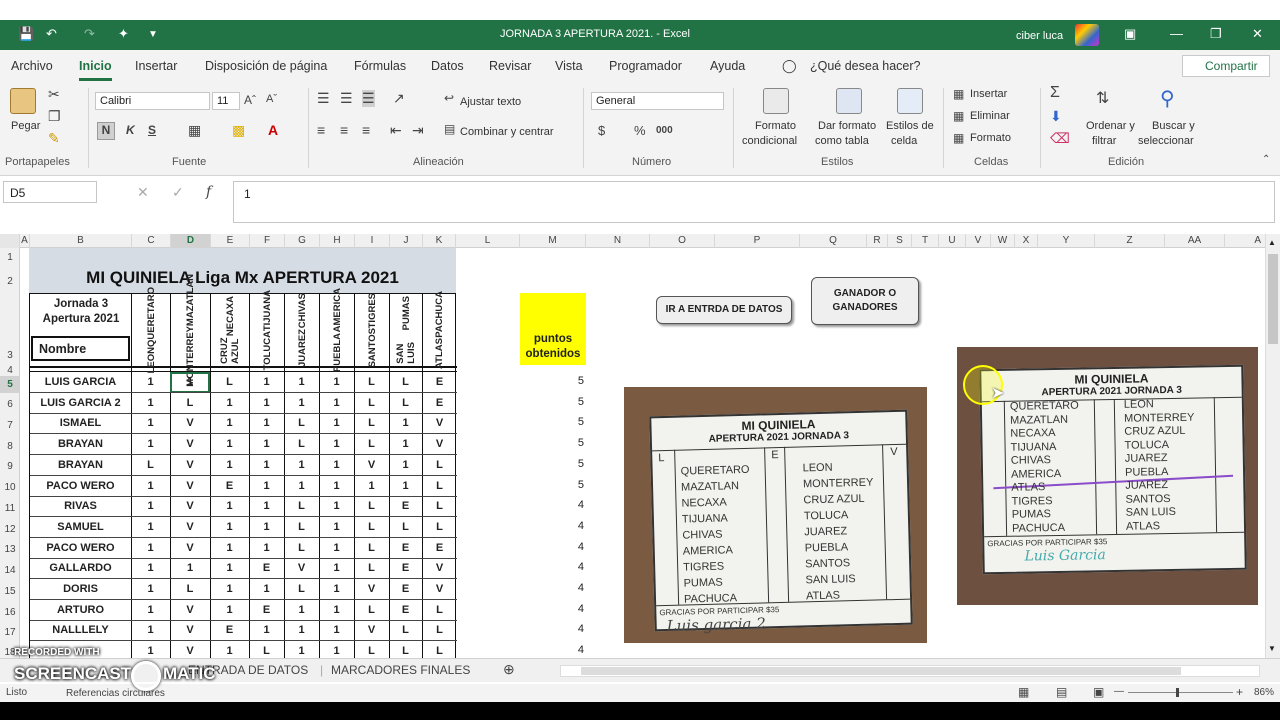 Image resolution: width=1280 pixels, height=720 pixels. I want to click on find-select-icon: ⚲, so click(1167, 98).